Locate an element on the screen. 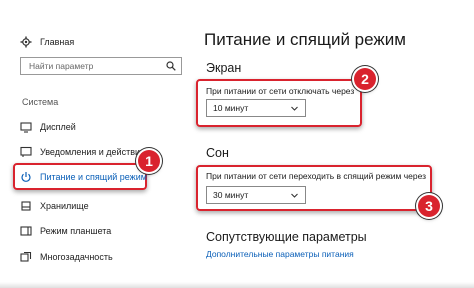 This screenshot has height=288, width=474. sidebar-item-label: Уведомления и действия is located at coordinates (92, 152).